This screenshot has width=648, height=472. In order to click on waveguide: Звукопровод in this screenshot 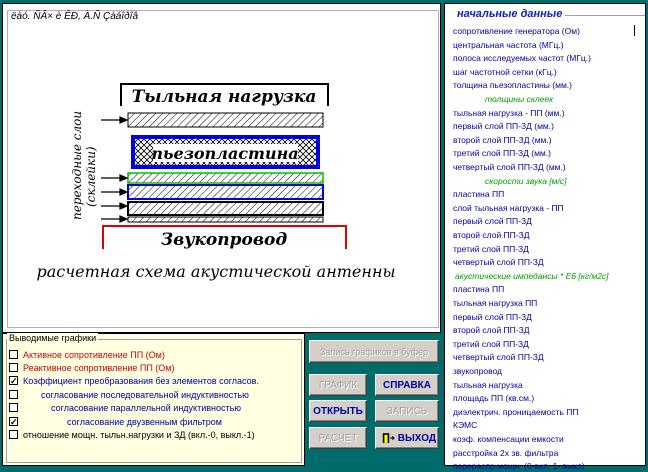, I will do `click(224, 237)`.